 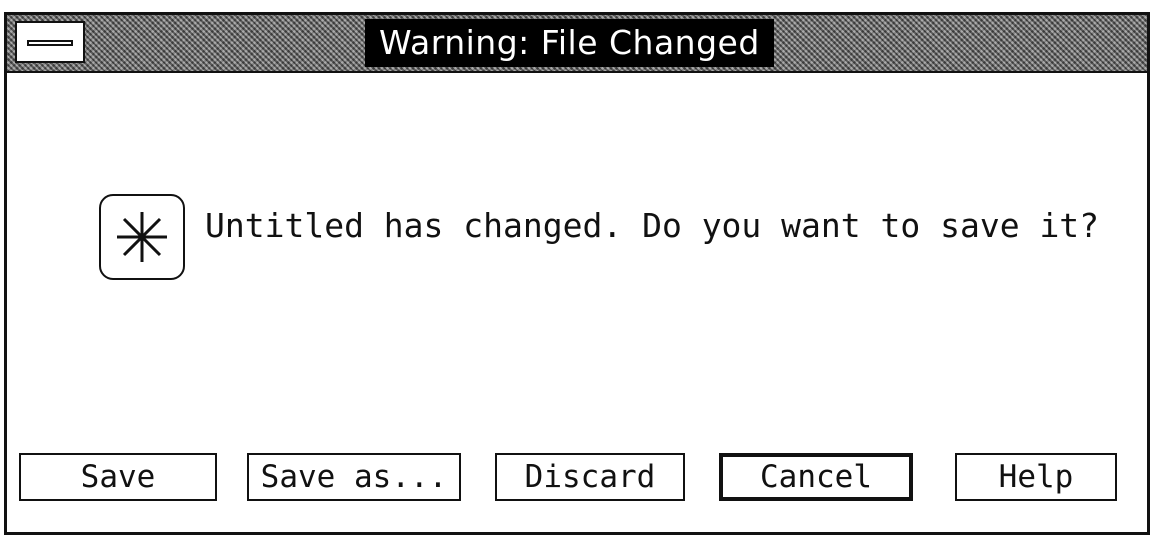 I want to click on asterisk-icon, so click(x=142, y=237).